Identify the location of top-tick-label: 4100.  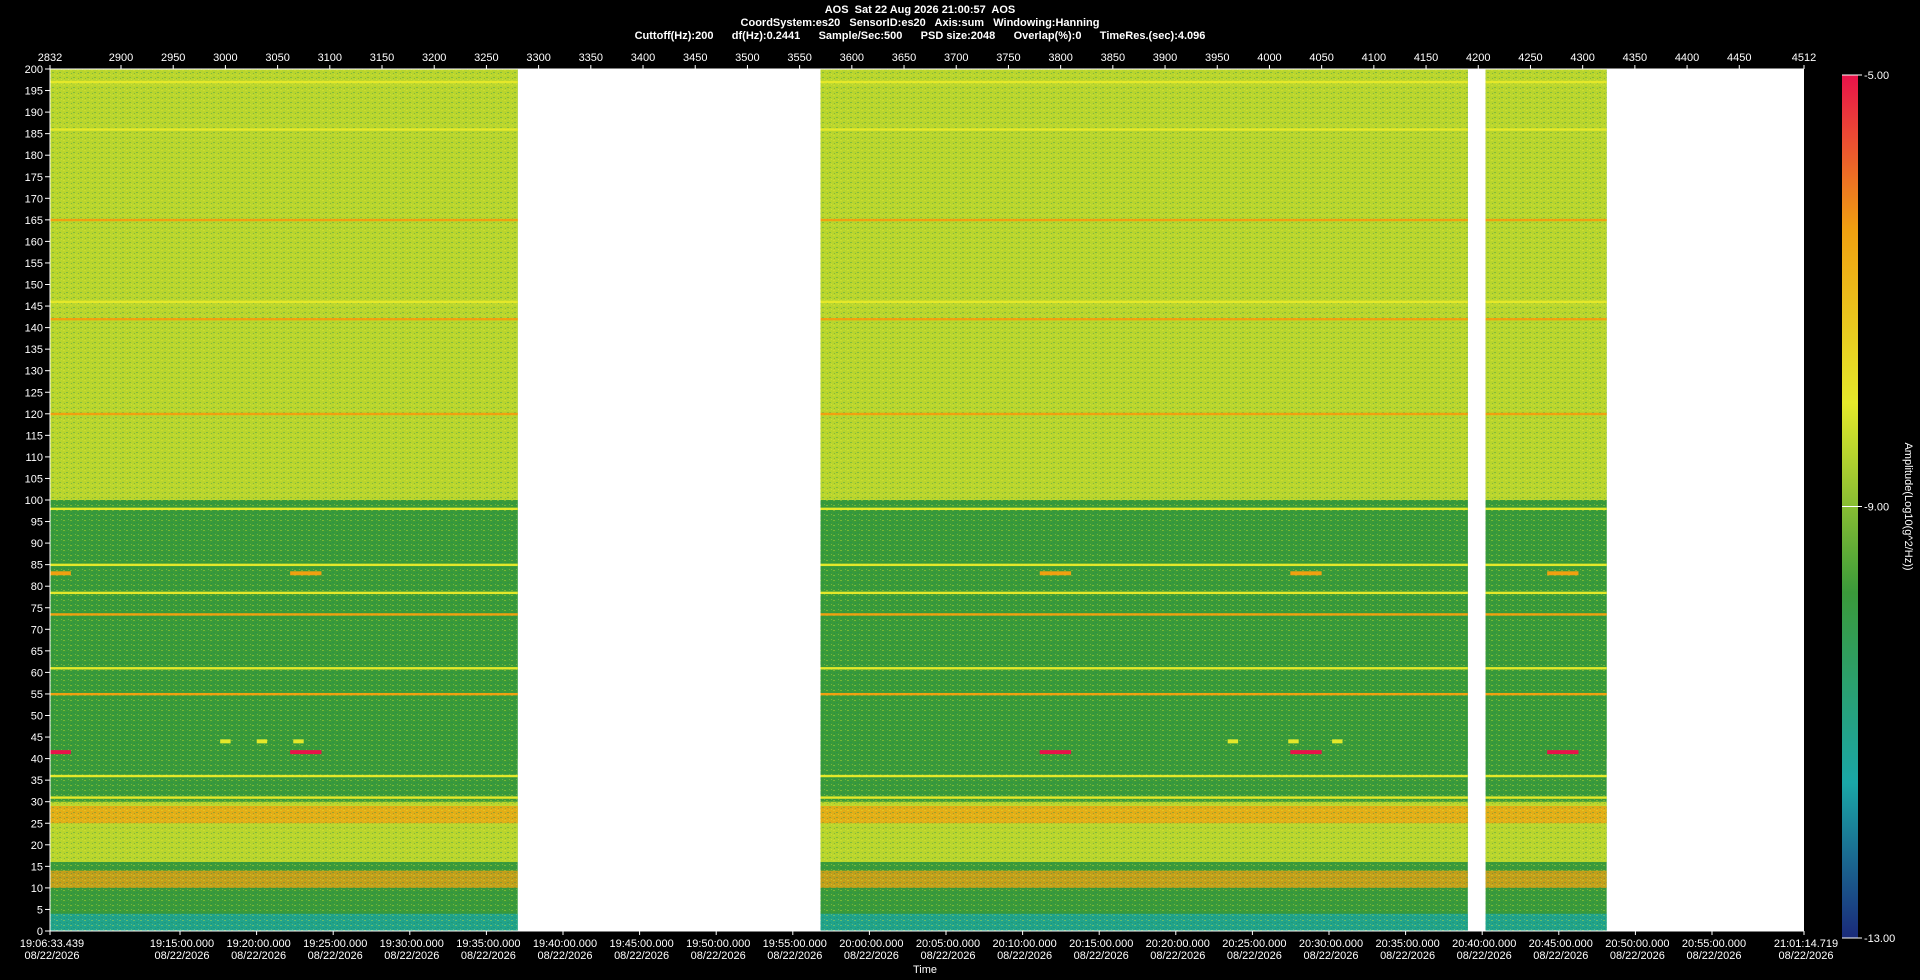
(1374, 58).